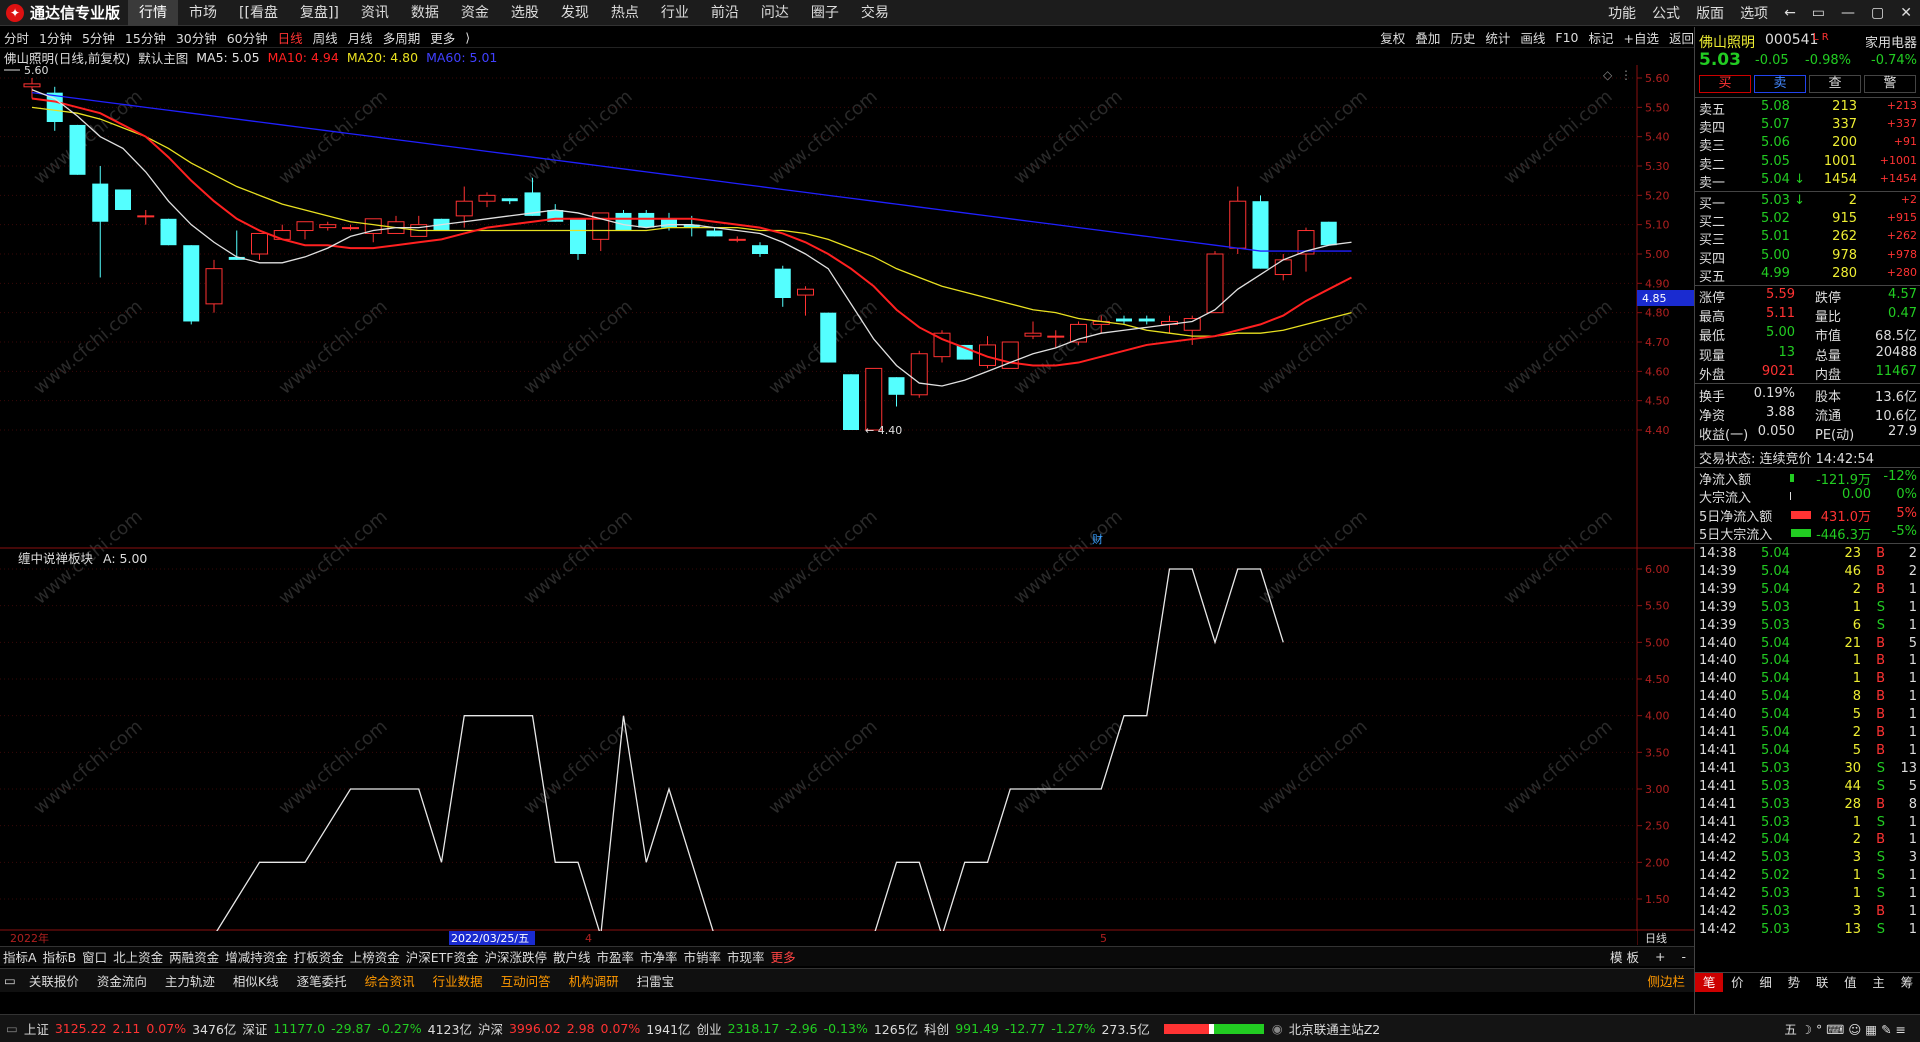 Image resolution: width=1920 pixels, height=1042 pixels. What do you see at coordinates (256, 980) in the screenshot?
I see `info-tab: 相似K线` at bounding box center [256, 980].